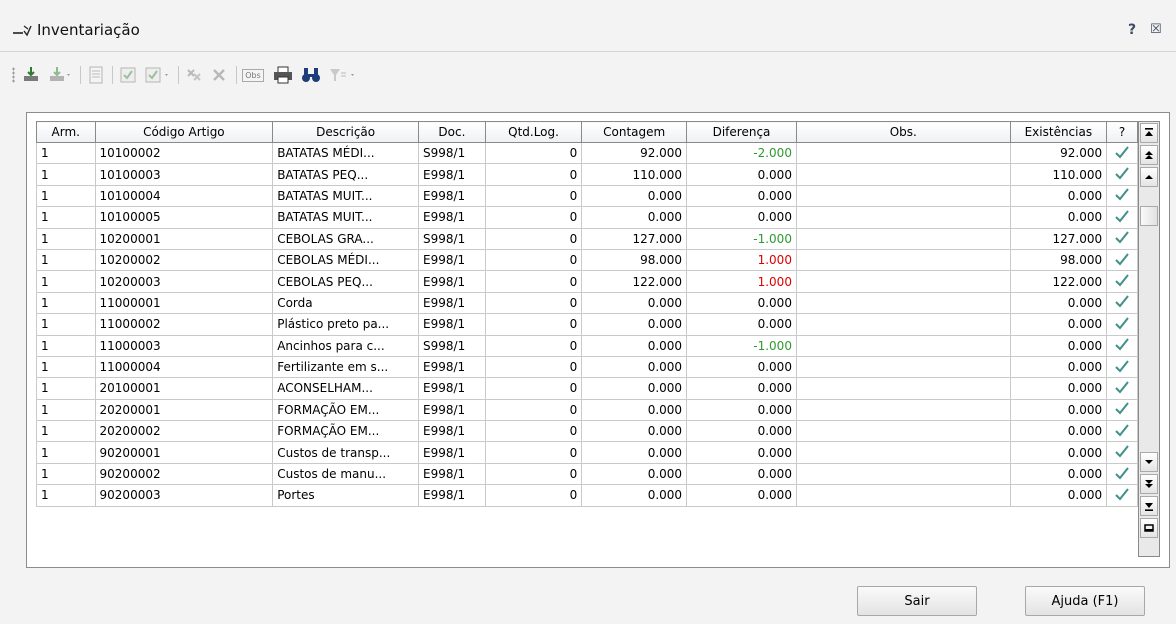  I want to click on obs-icon: Obs, so click(253, 75).